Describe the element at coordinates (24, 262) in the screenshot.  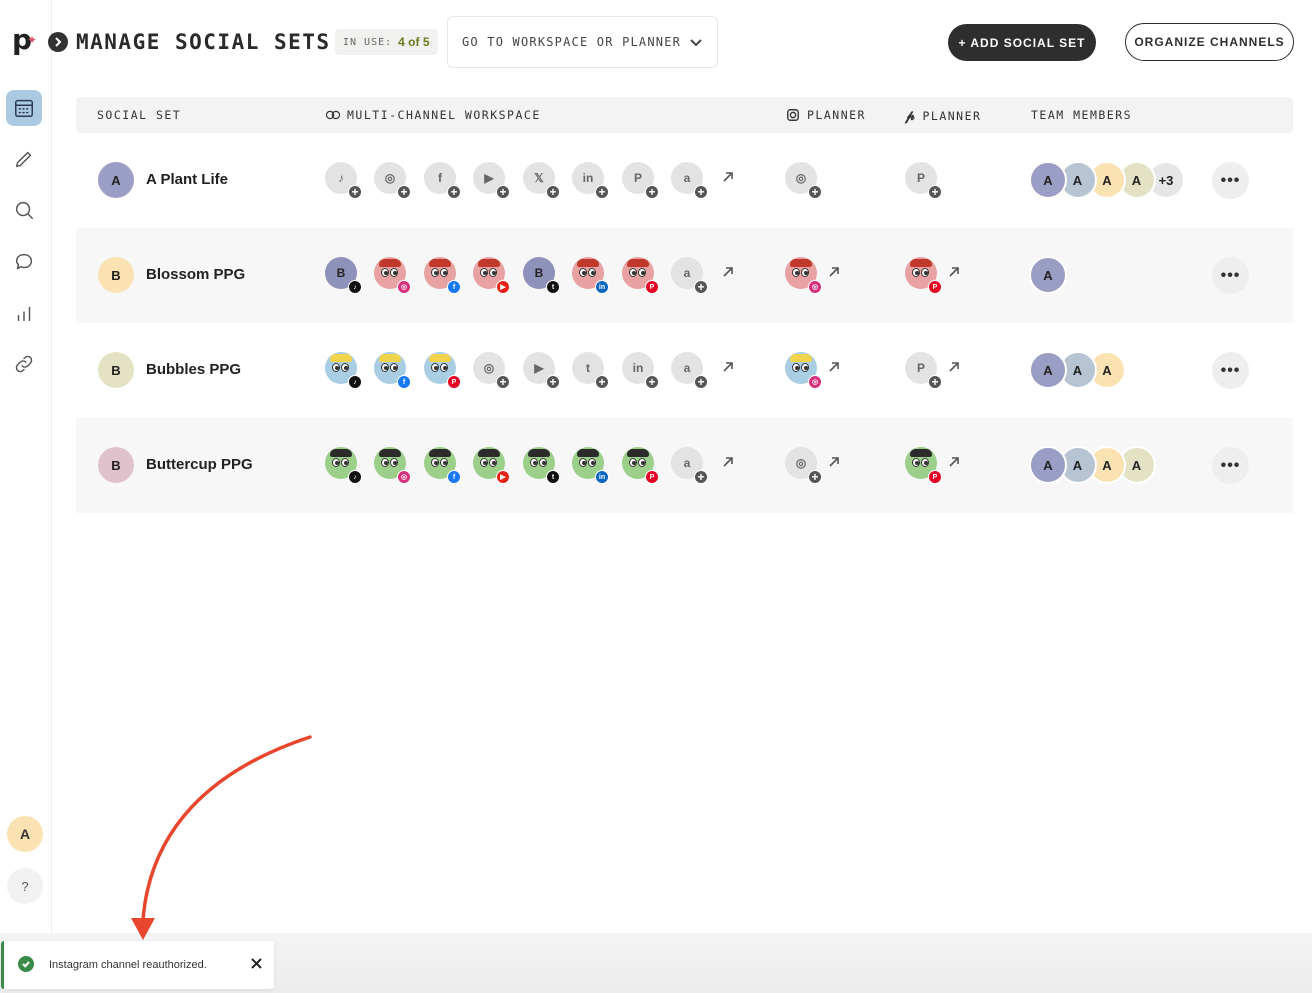
I see `chat-icon` at that location.